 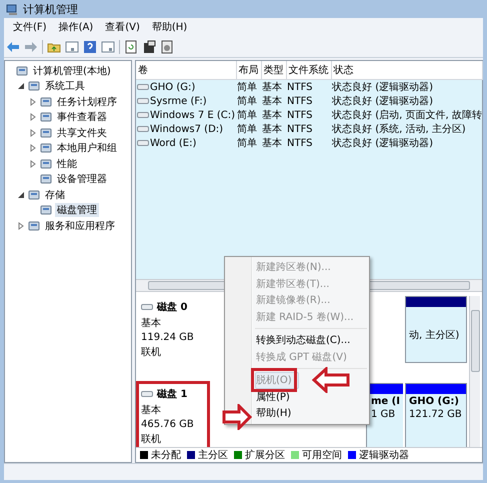 What do you see at coordinates (434, 335) in the screenshot?
I see `partition-status: 动, 主分区)` at bounding box center [434, 335].